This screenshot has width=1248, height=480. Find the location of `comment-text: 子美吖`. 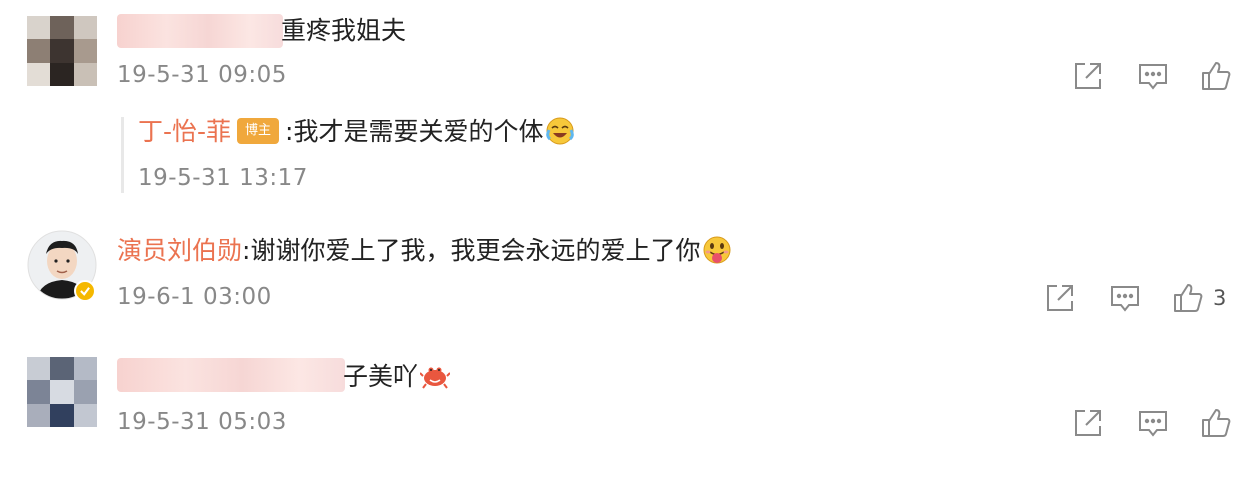

comment-text: 子美吖 is located at coordinates (381, 376).